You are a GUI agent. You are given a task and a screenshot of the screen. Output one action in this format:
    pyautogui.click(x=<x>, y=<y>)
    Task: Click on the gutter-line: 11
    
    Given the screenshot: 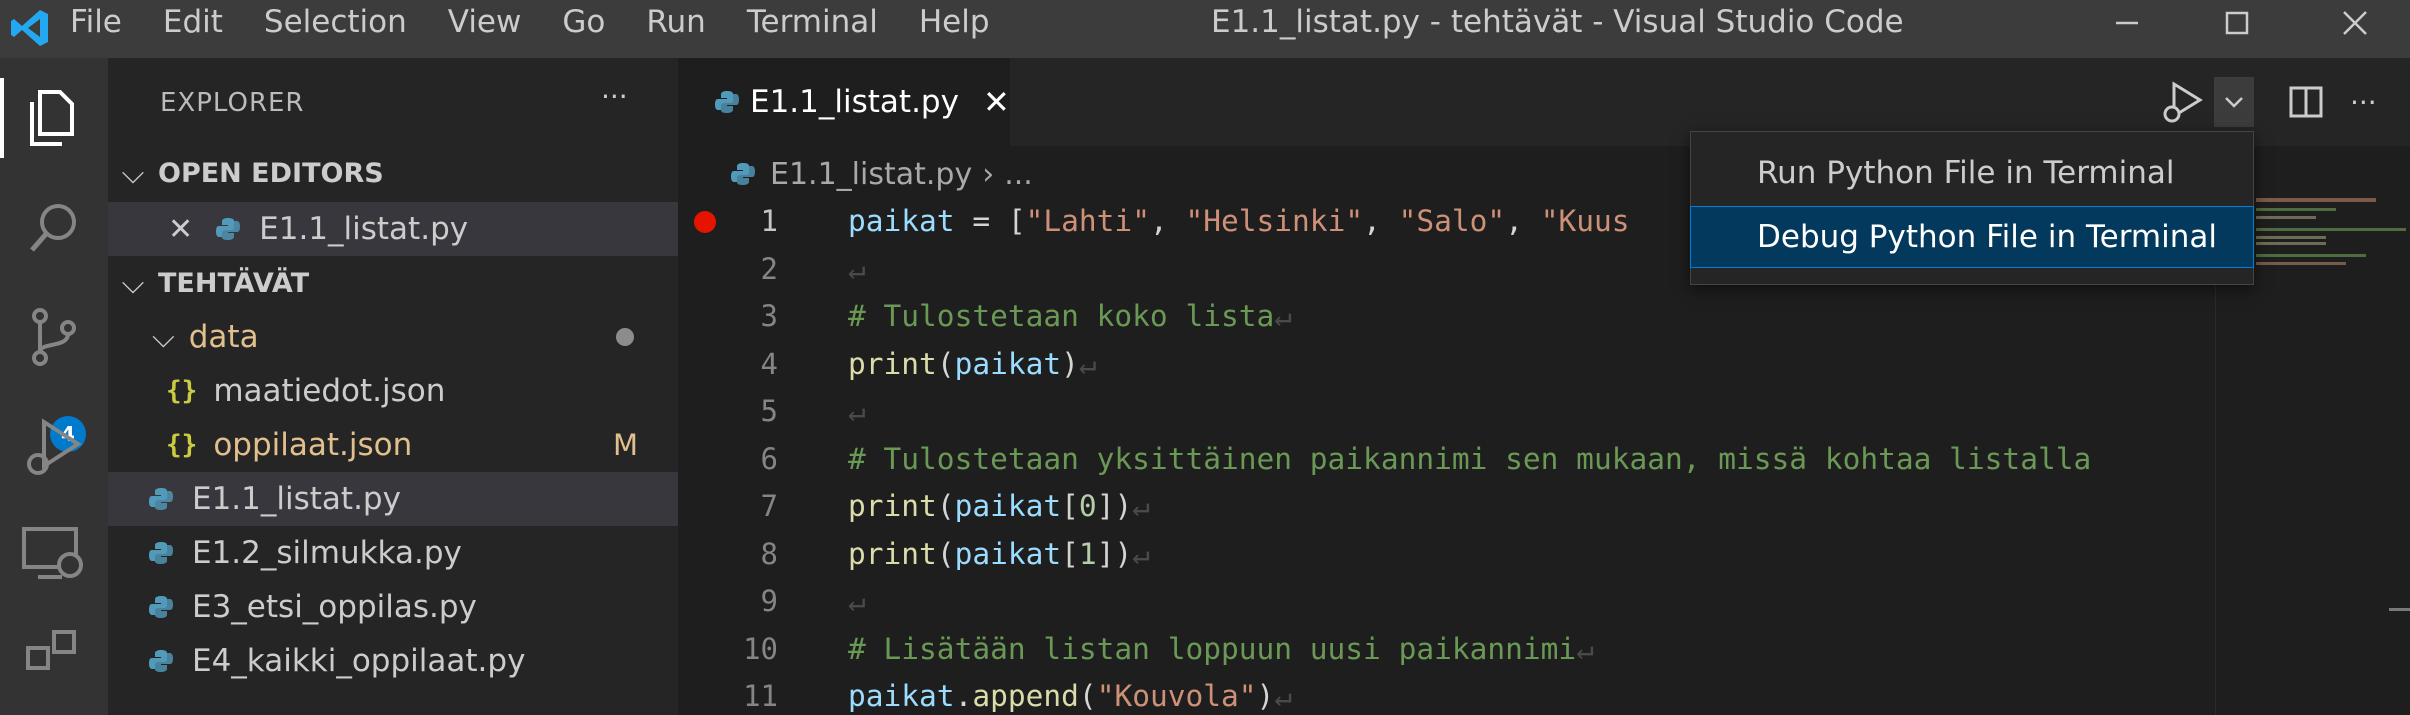 What is the action you would take?
    pyautogui.click(x=743, y=694)
    